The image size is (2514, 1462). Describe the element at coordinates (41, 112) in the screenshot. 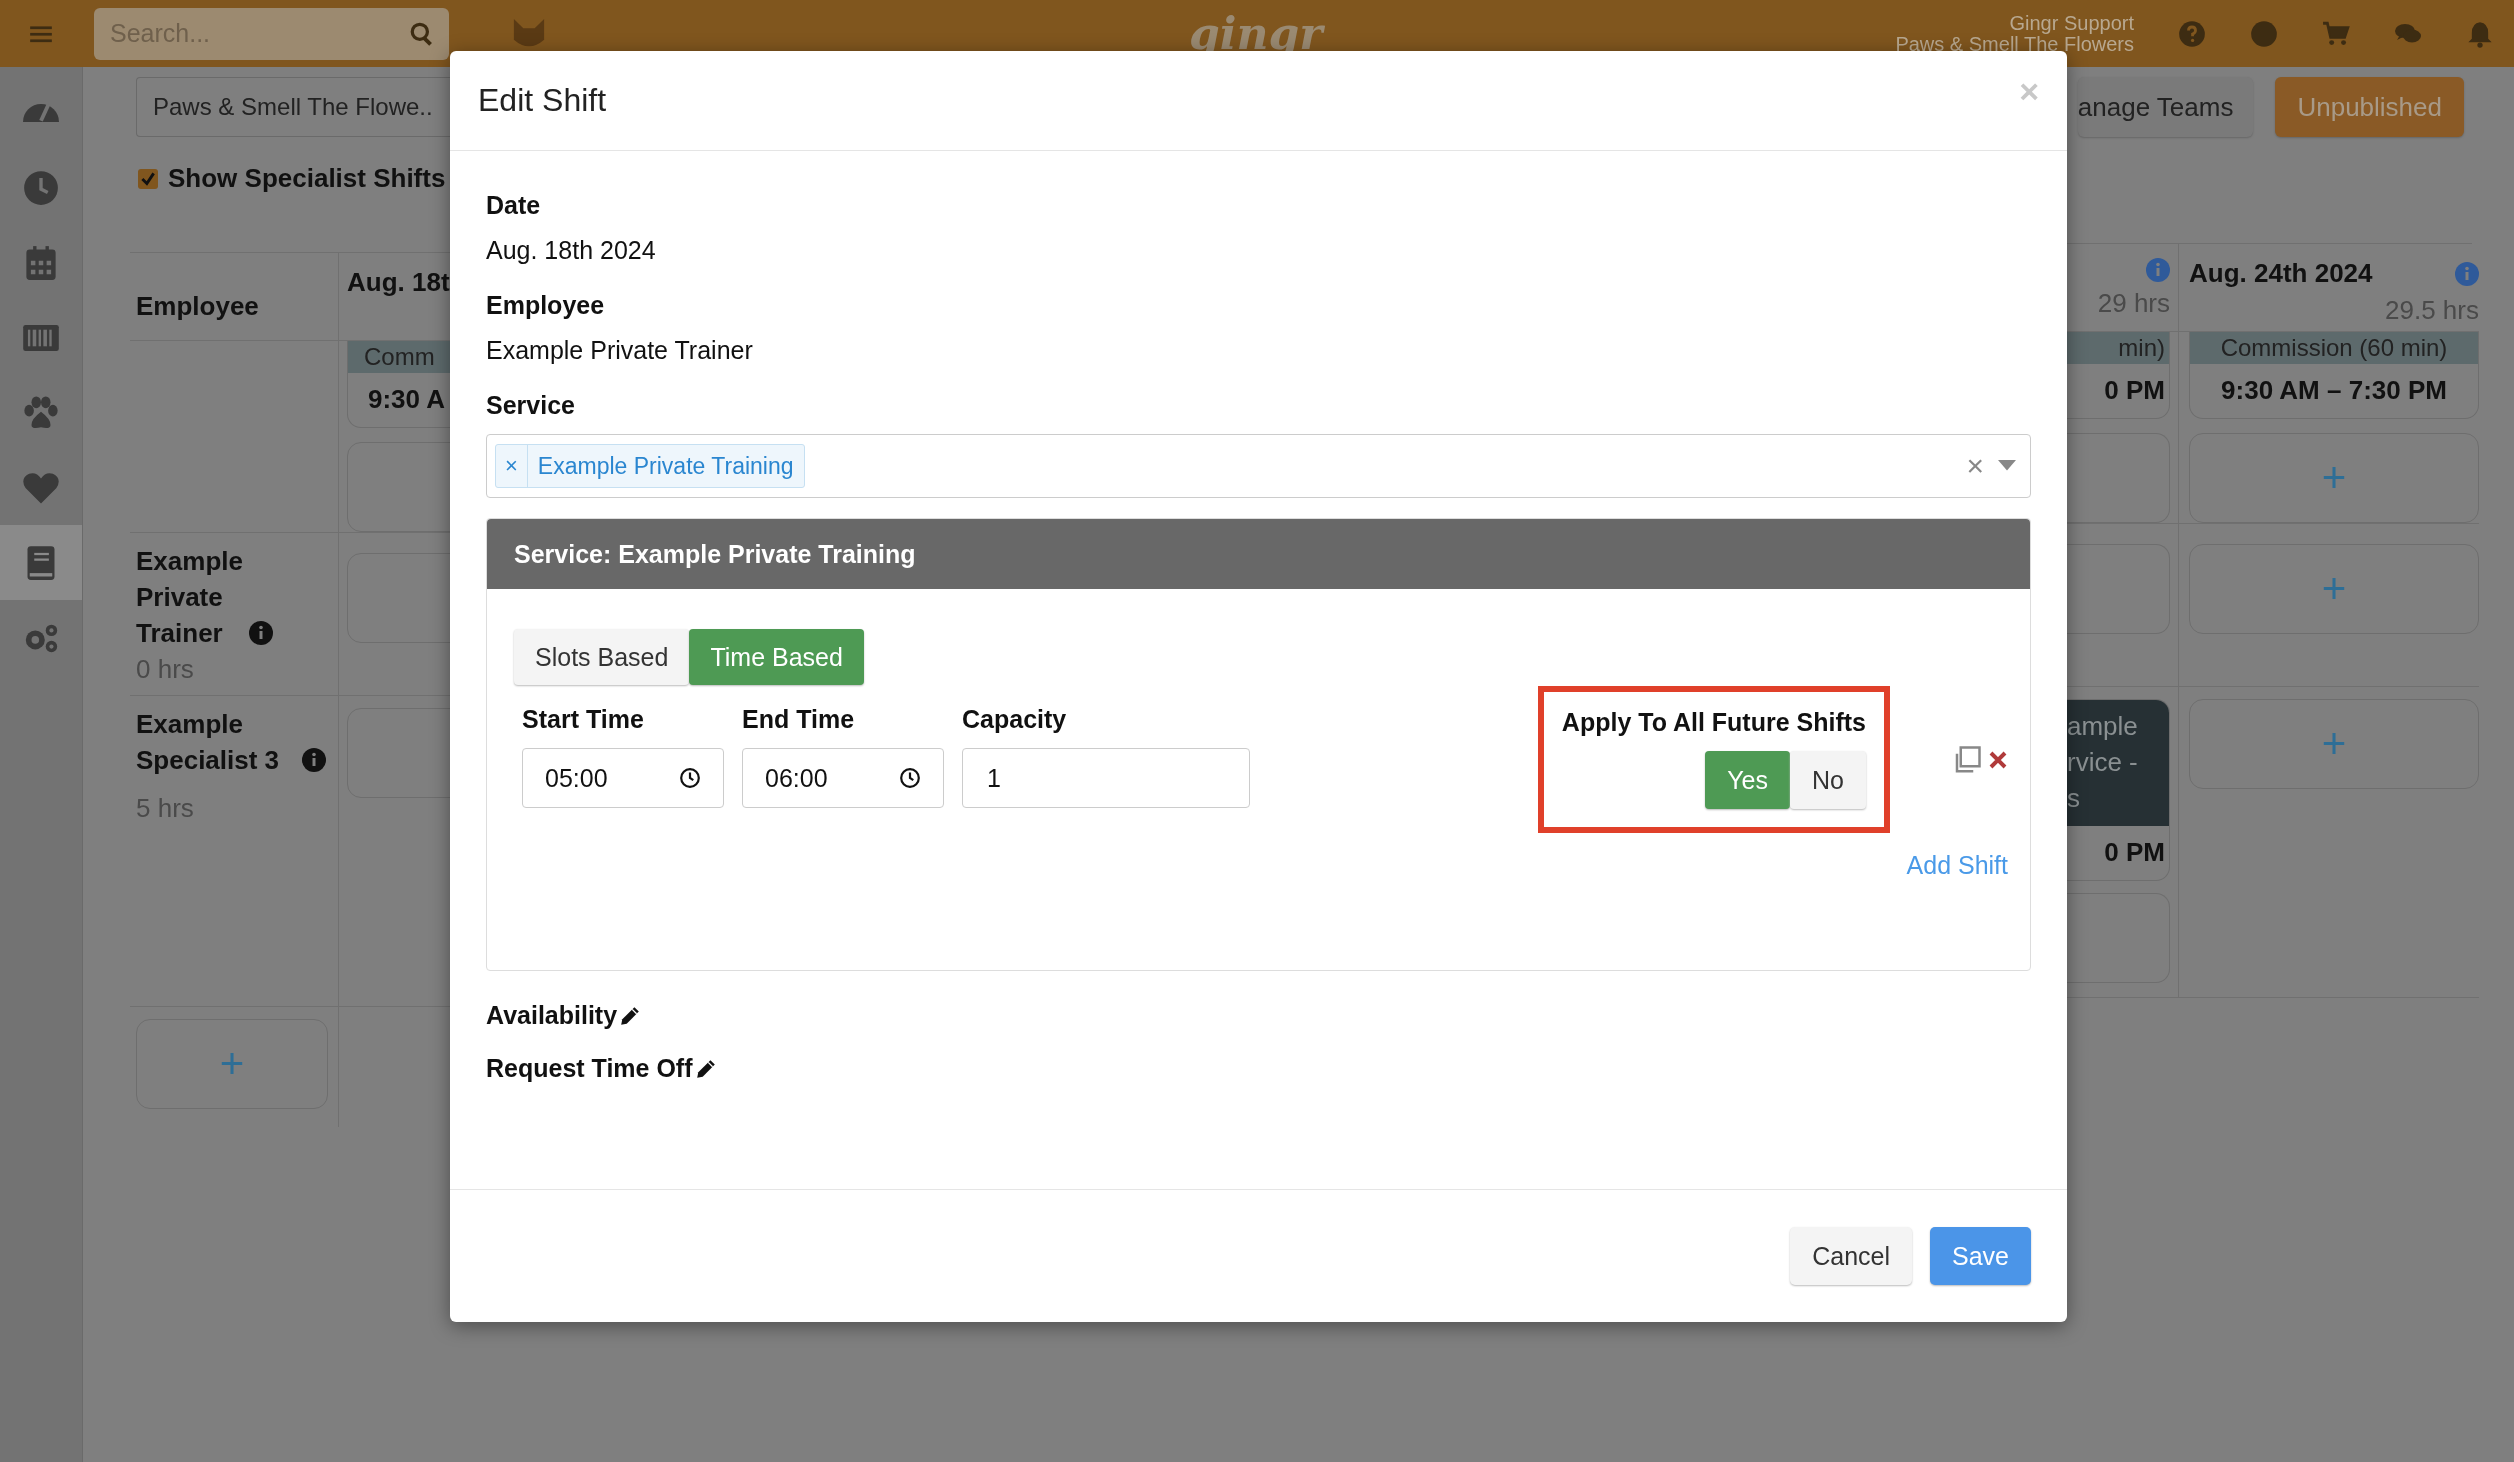

I see `gauge-icon` at that location.